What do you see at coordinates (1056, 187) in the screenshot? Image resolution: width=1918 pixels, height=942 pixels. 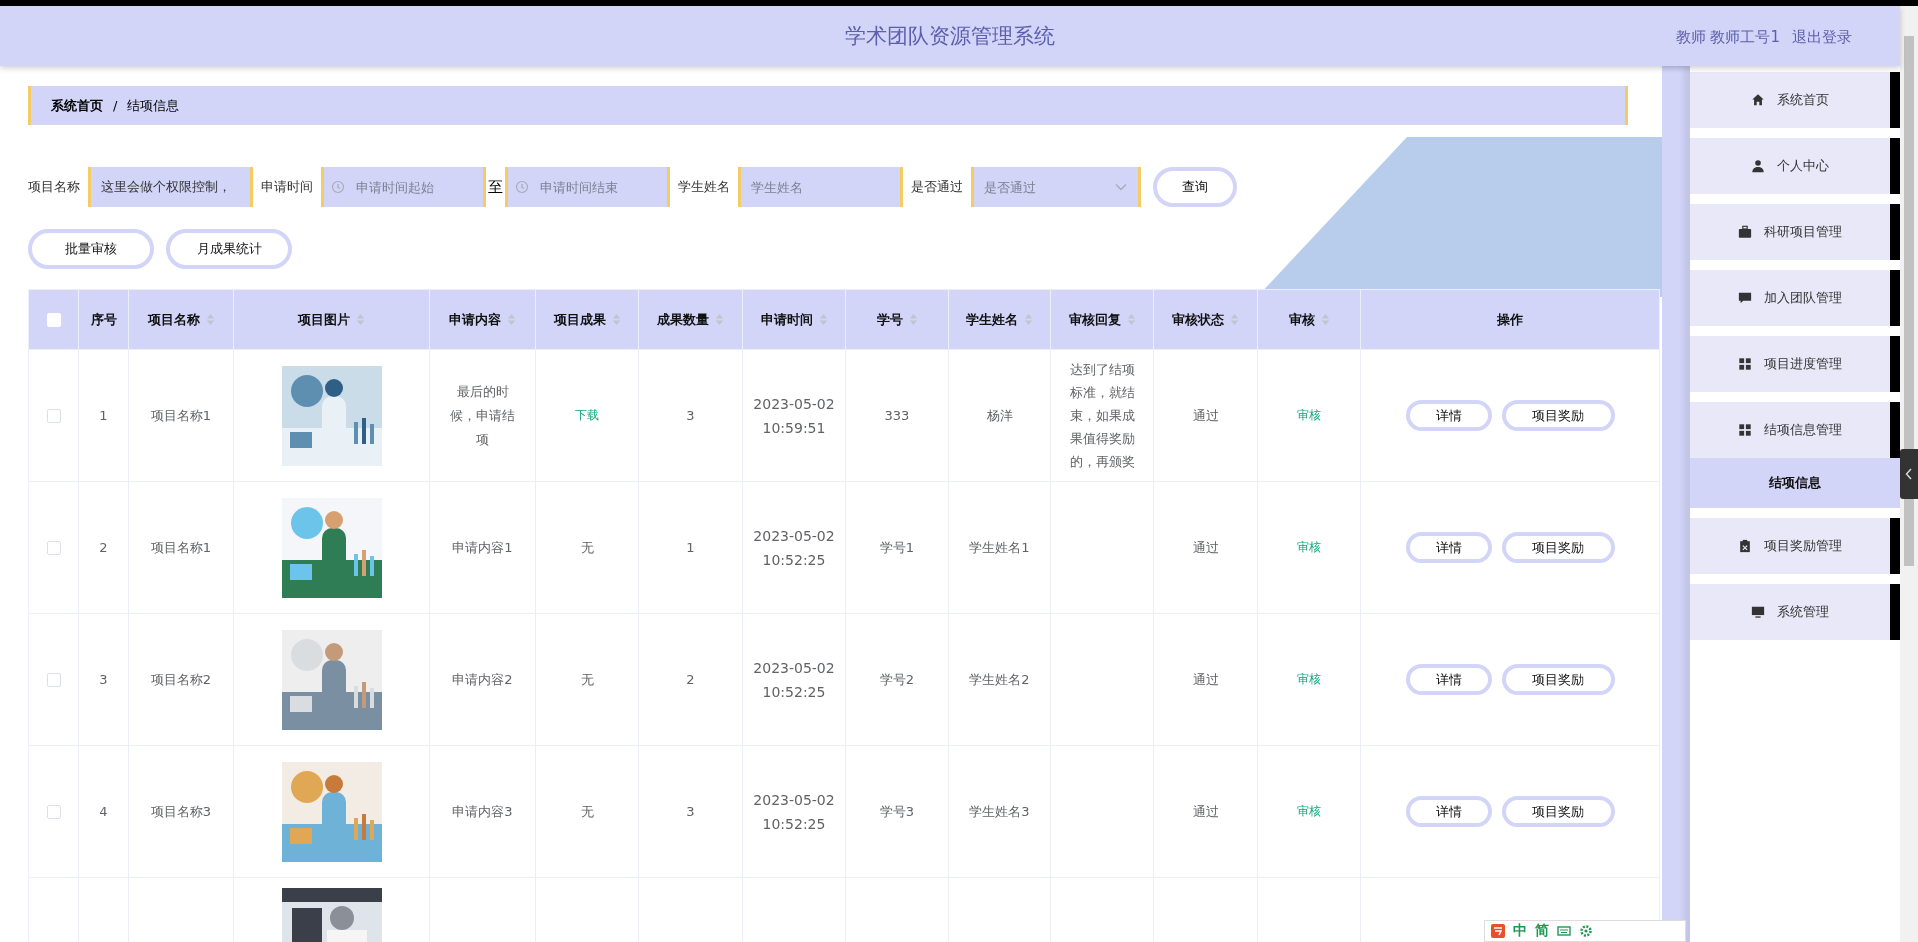 I see `select-field: 是否通过` at bounding box center [1056, 187].